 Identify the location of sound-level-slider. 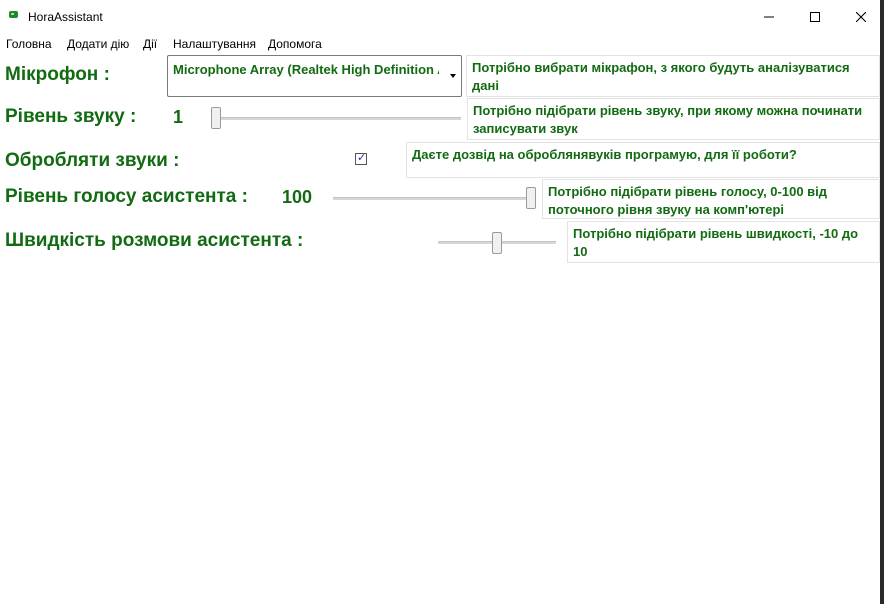
(216, 118).